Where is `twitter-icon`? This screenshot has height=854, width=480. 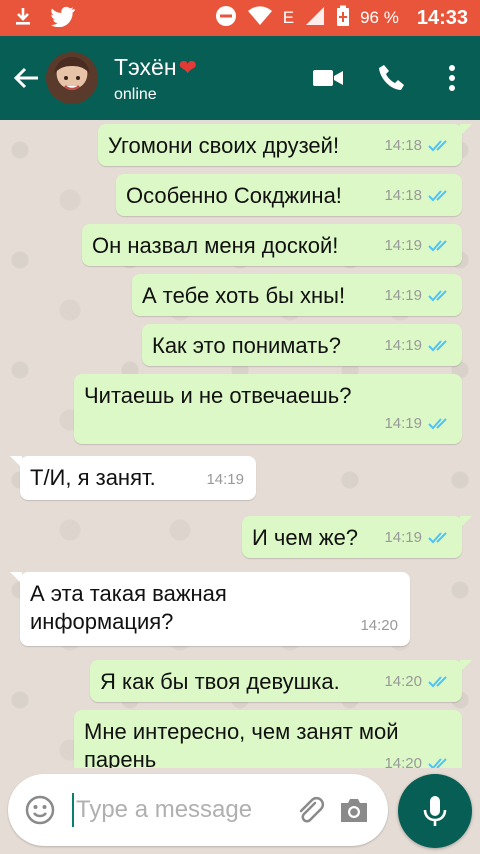 twitter-icon is located at coordinates (63, 18).